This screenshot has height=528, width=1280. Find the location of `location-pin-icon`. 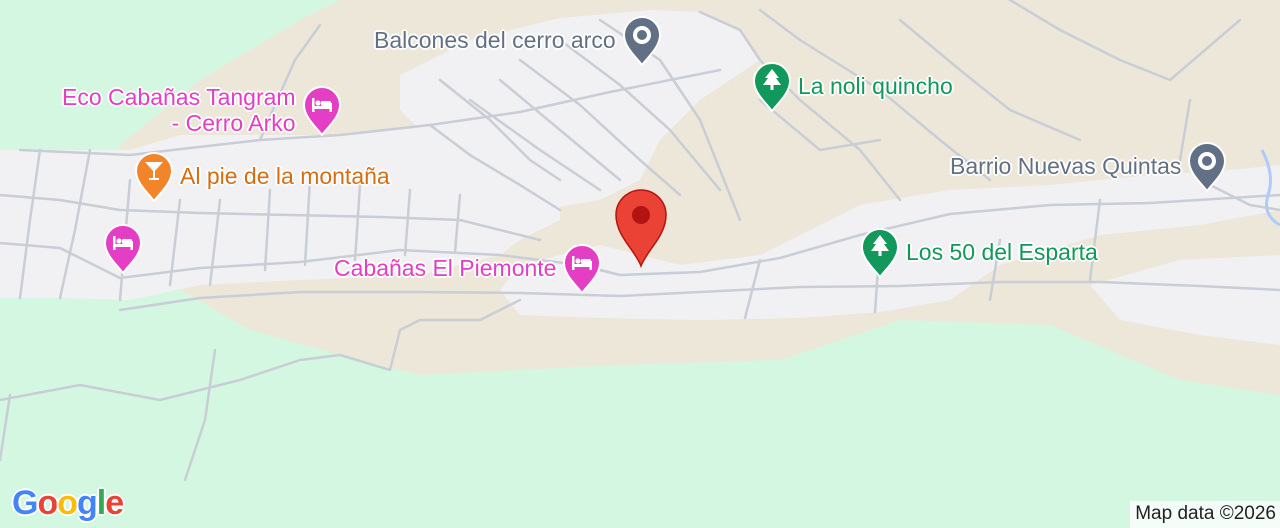

location-pin-icon is located at coordinates (641, 228).